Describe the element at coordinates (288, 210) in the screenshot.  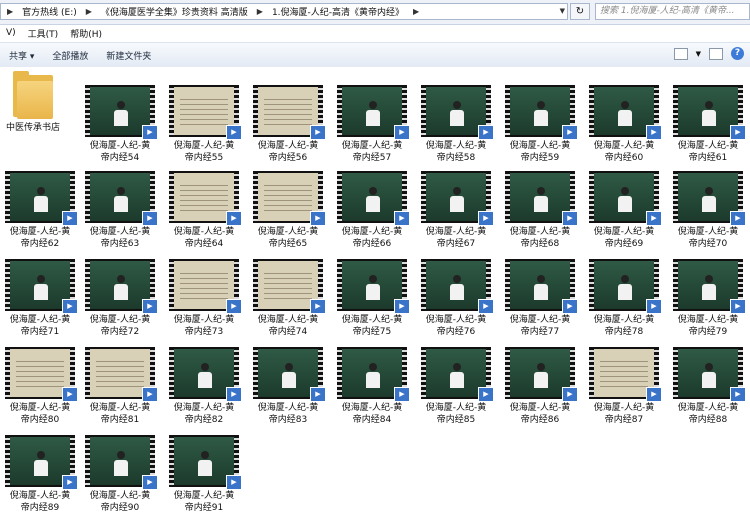
I see `video-file-item: ▶ 倪海厦-人纪-黄 帝内经65` at that location.